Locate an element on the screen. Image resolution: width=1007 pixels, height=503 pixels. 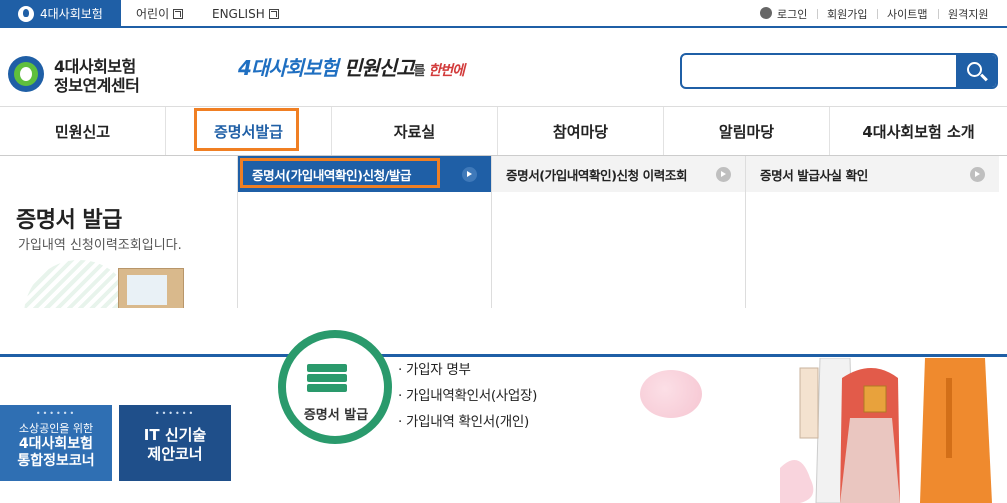
signup-link: 회원가입 is located at coordinates (847, 13).